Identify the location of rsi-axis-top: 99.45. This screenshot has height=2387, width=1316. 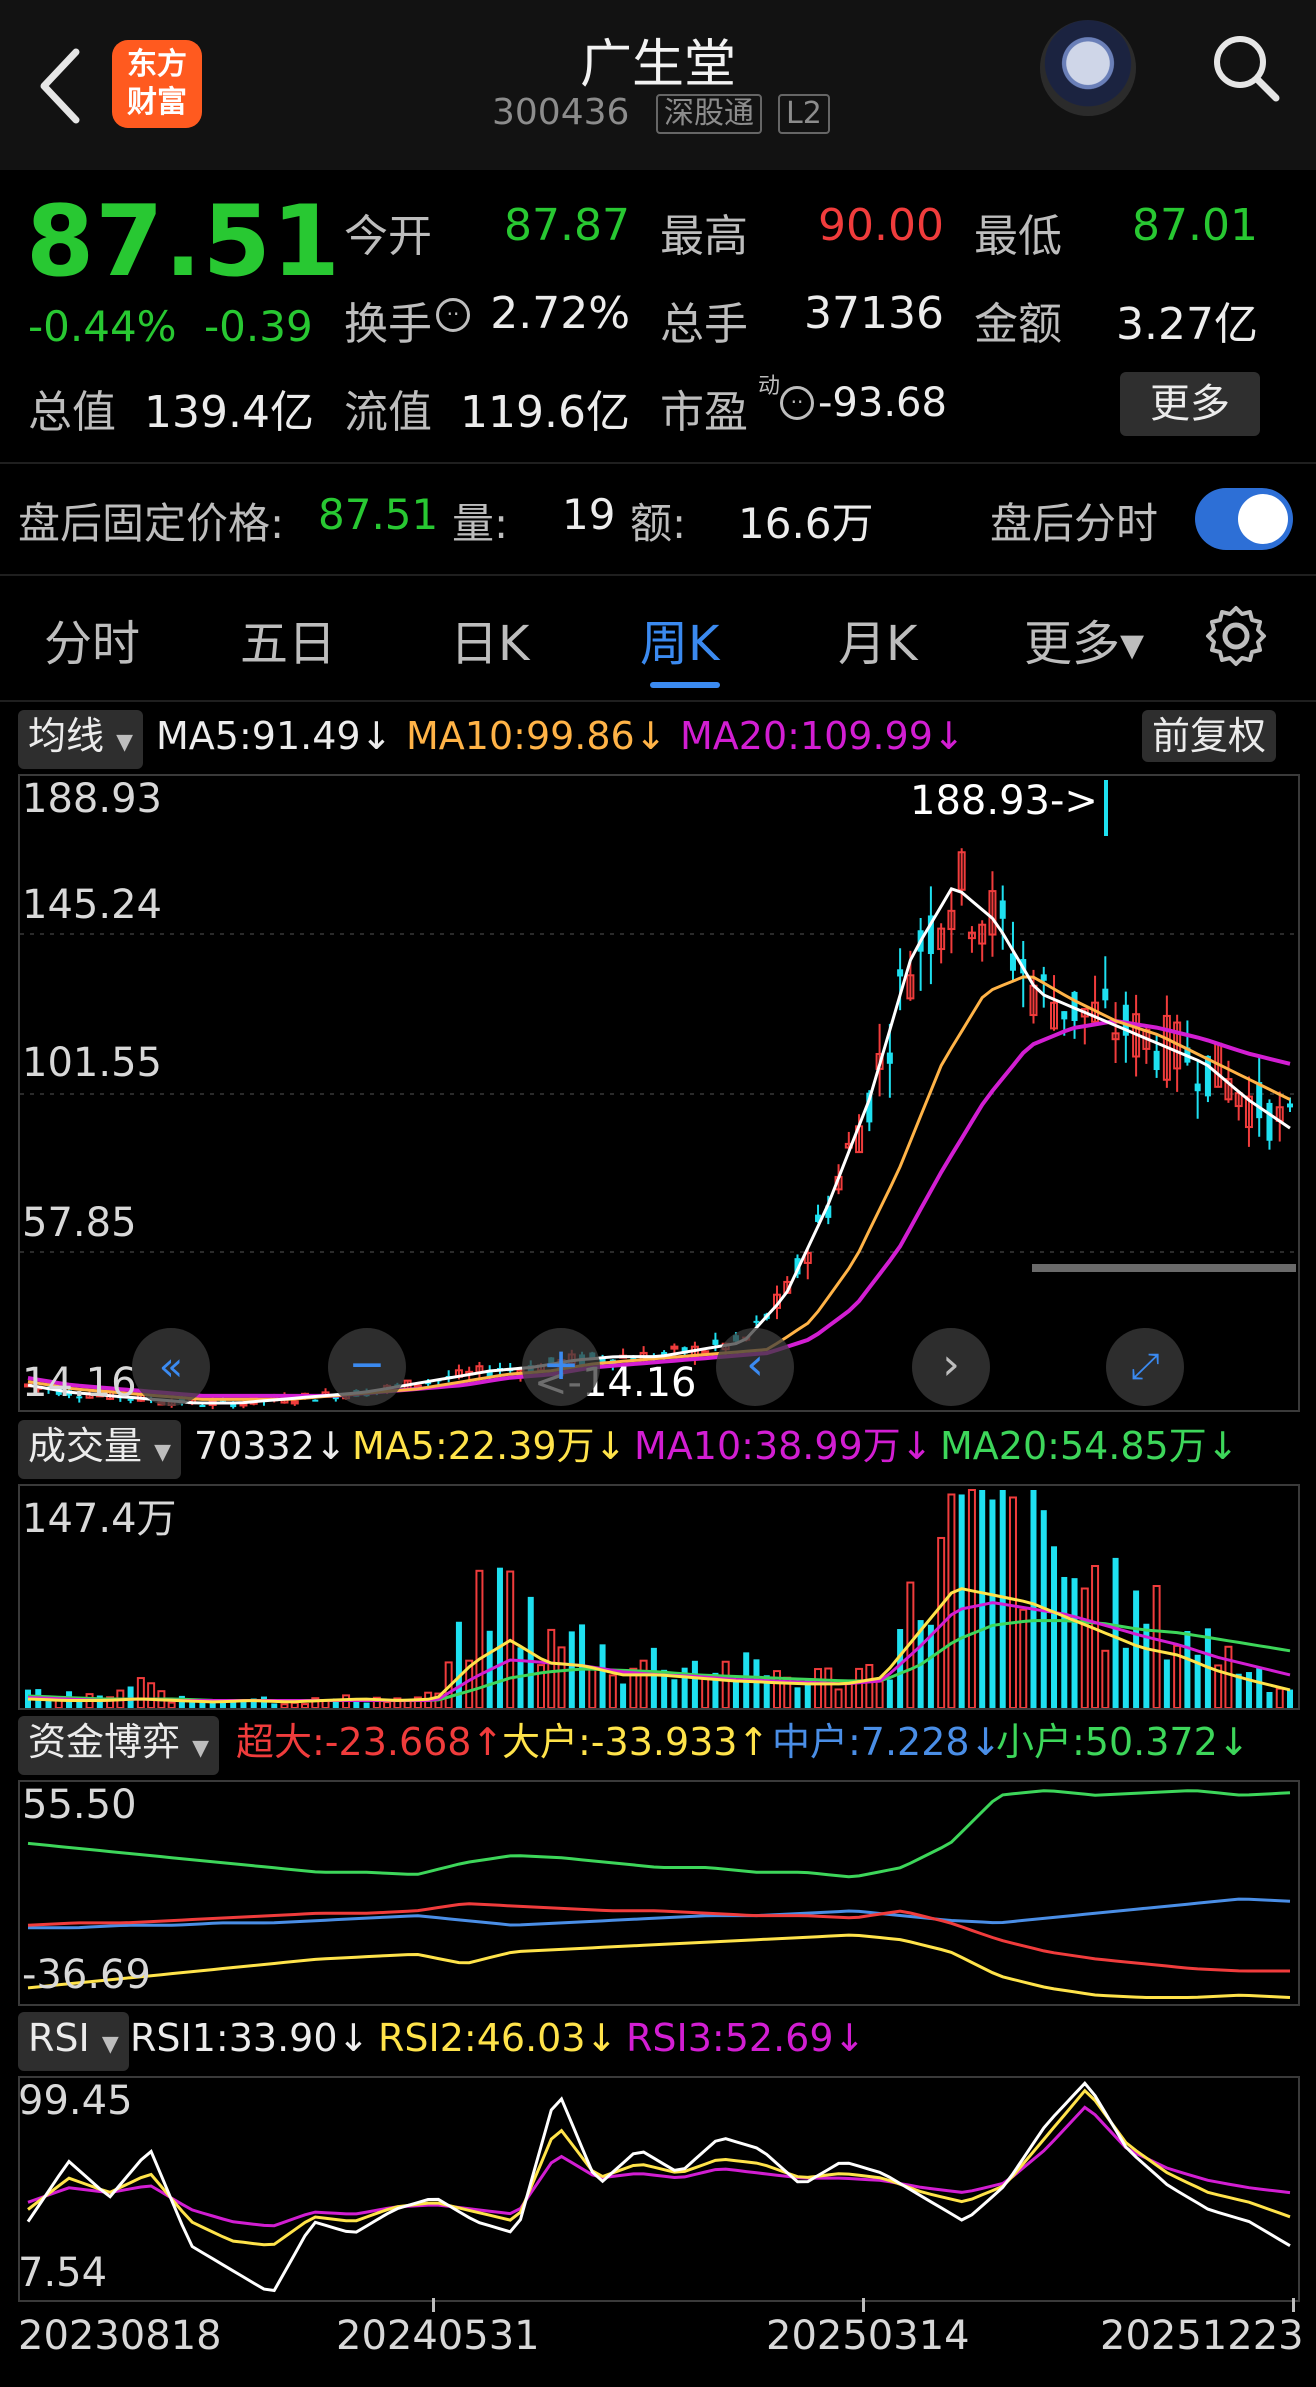
(75, 2101).